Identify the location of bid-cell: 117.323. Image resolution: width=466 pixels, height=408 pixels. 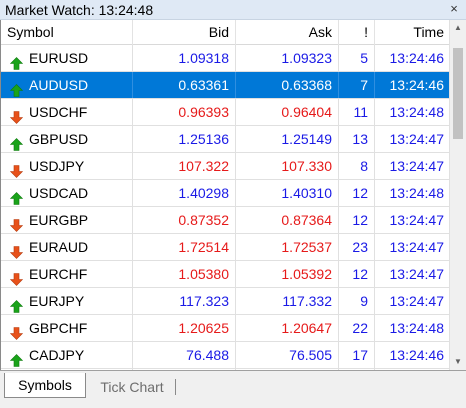
(184, 301).